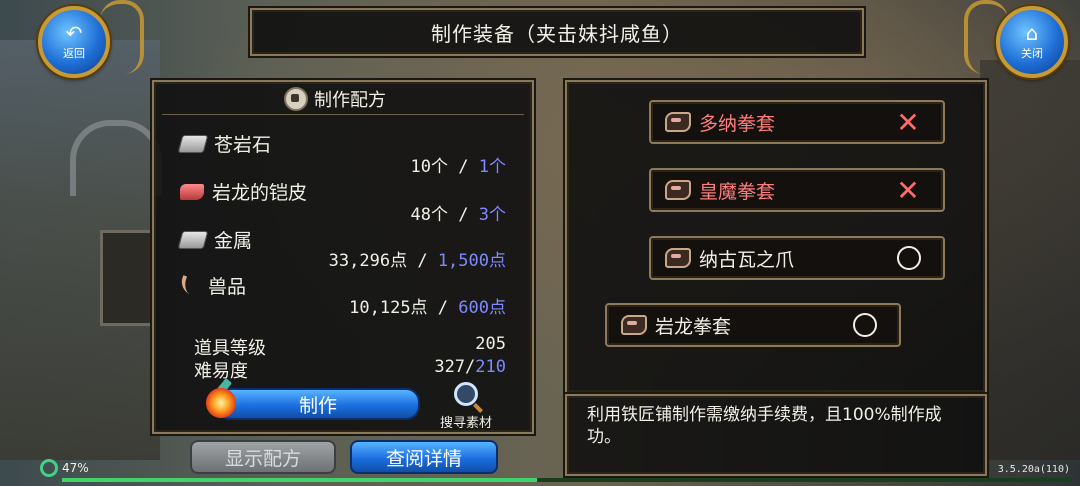 The image size is (1080, 486). What do you see at coordinates (737, 191) in the screenshot?
I see `recipe-name: 皇魔拳套` at bounding box center [737, 191].